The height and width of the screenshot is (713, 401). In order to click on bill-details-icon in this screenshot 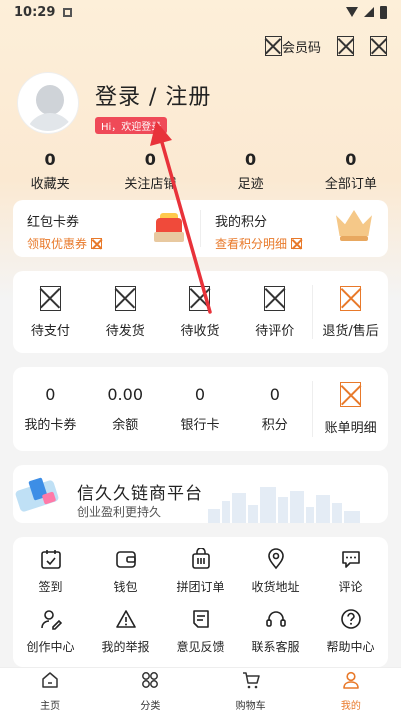, I will do `click(351, 394)`.